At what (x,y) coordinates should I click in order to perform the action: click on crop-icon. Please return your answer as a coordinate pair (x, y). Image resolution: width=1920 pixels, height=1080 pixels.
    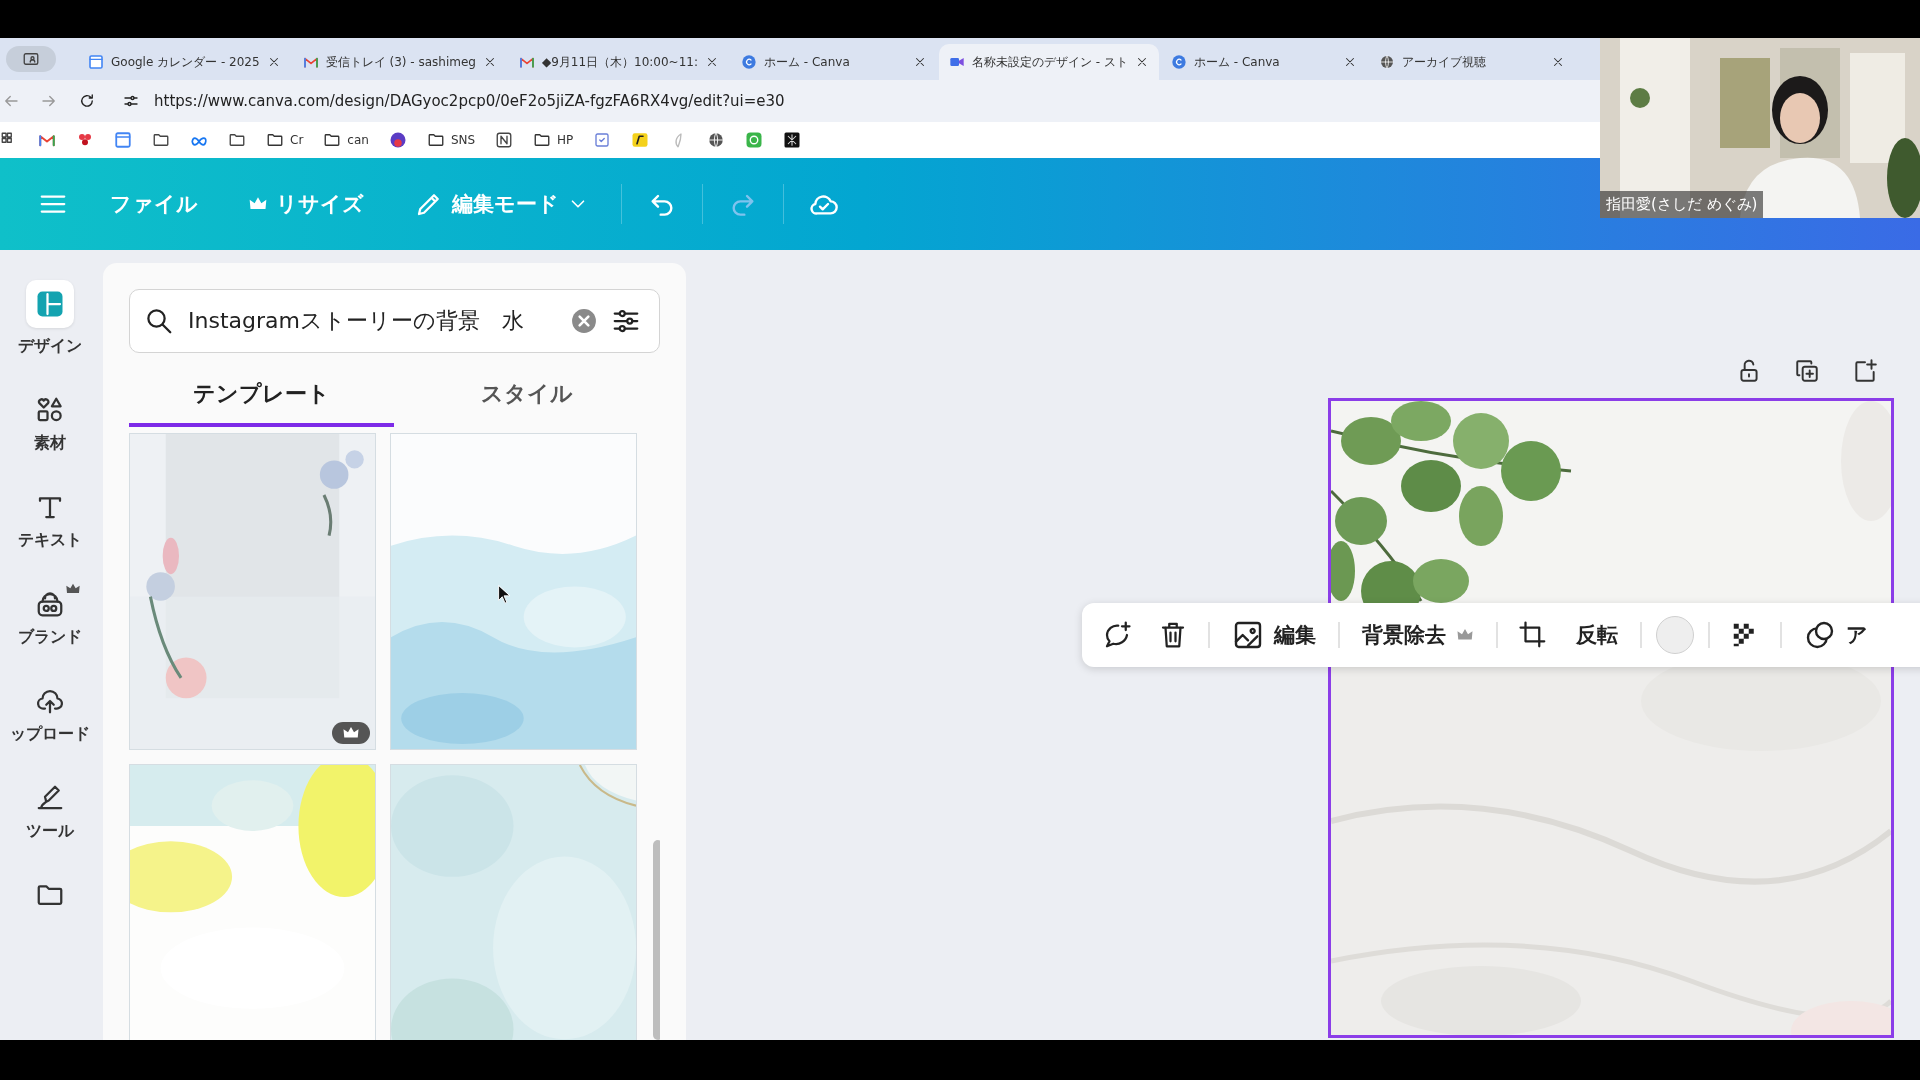
    Looking at the image, I should click on (1533, 635).